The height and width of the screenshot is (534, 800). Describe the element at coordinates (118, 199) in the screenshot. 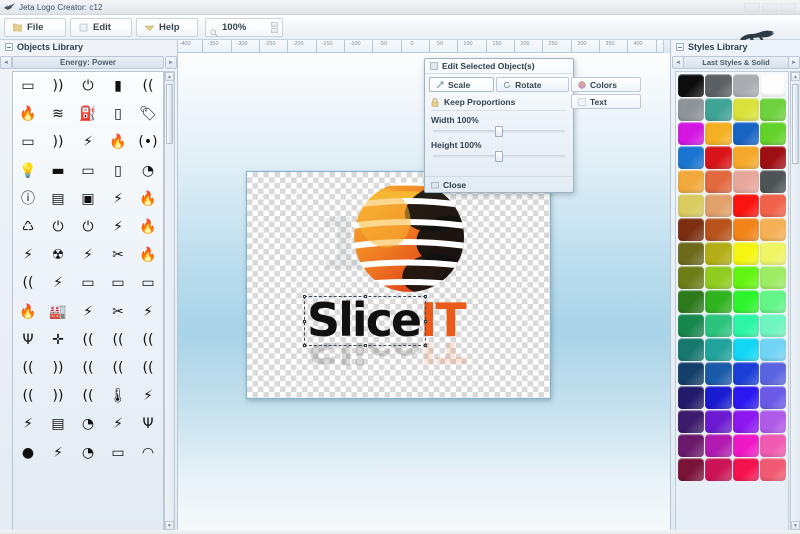

I see `object-icon-23: ⚡` at that location.